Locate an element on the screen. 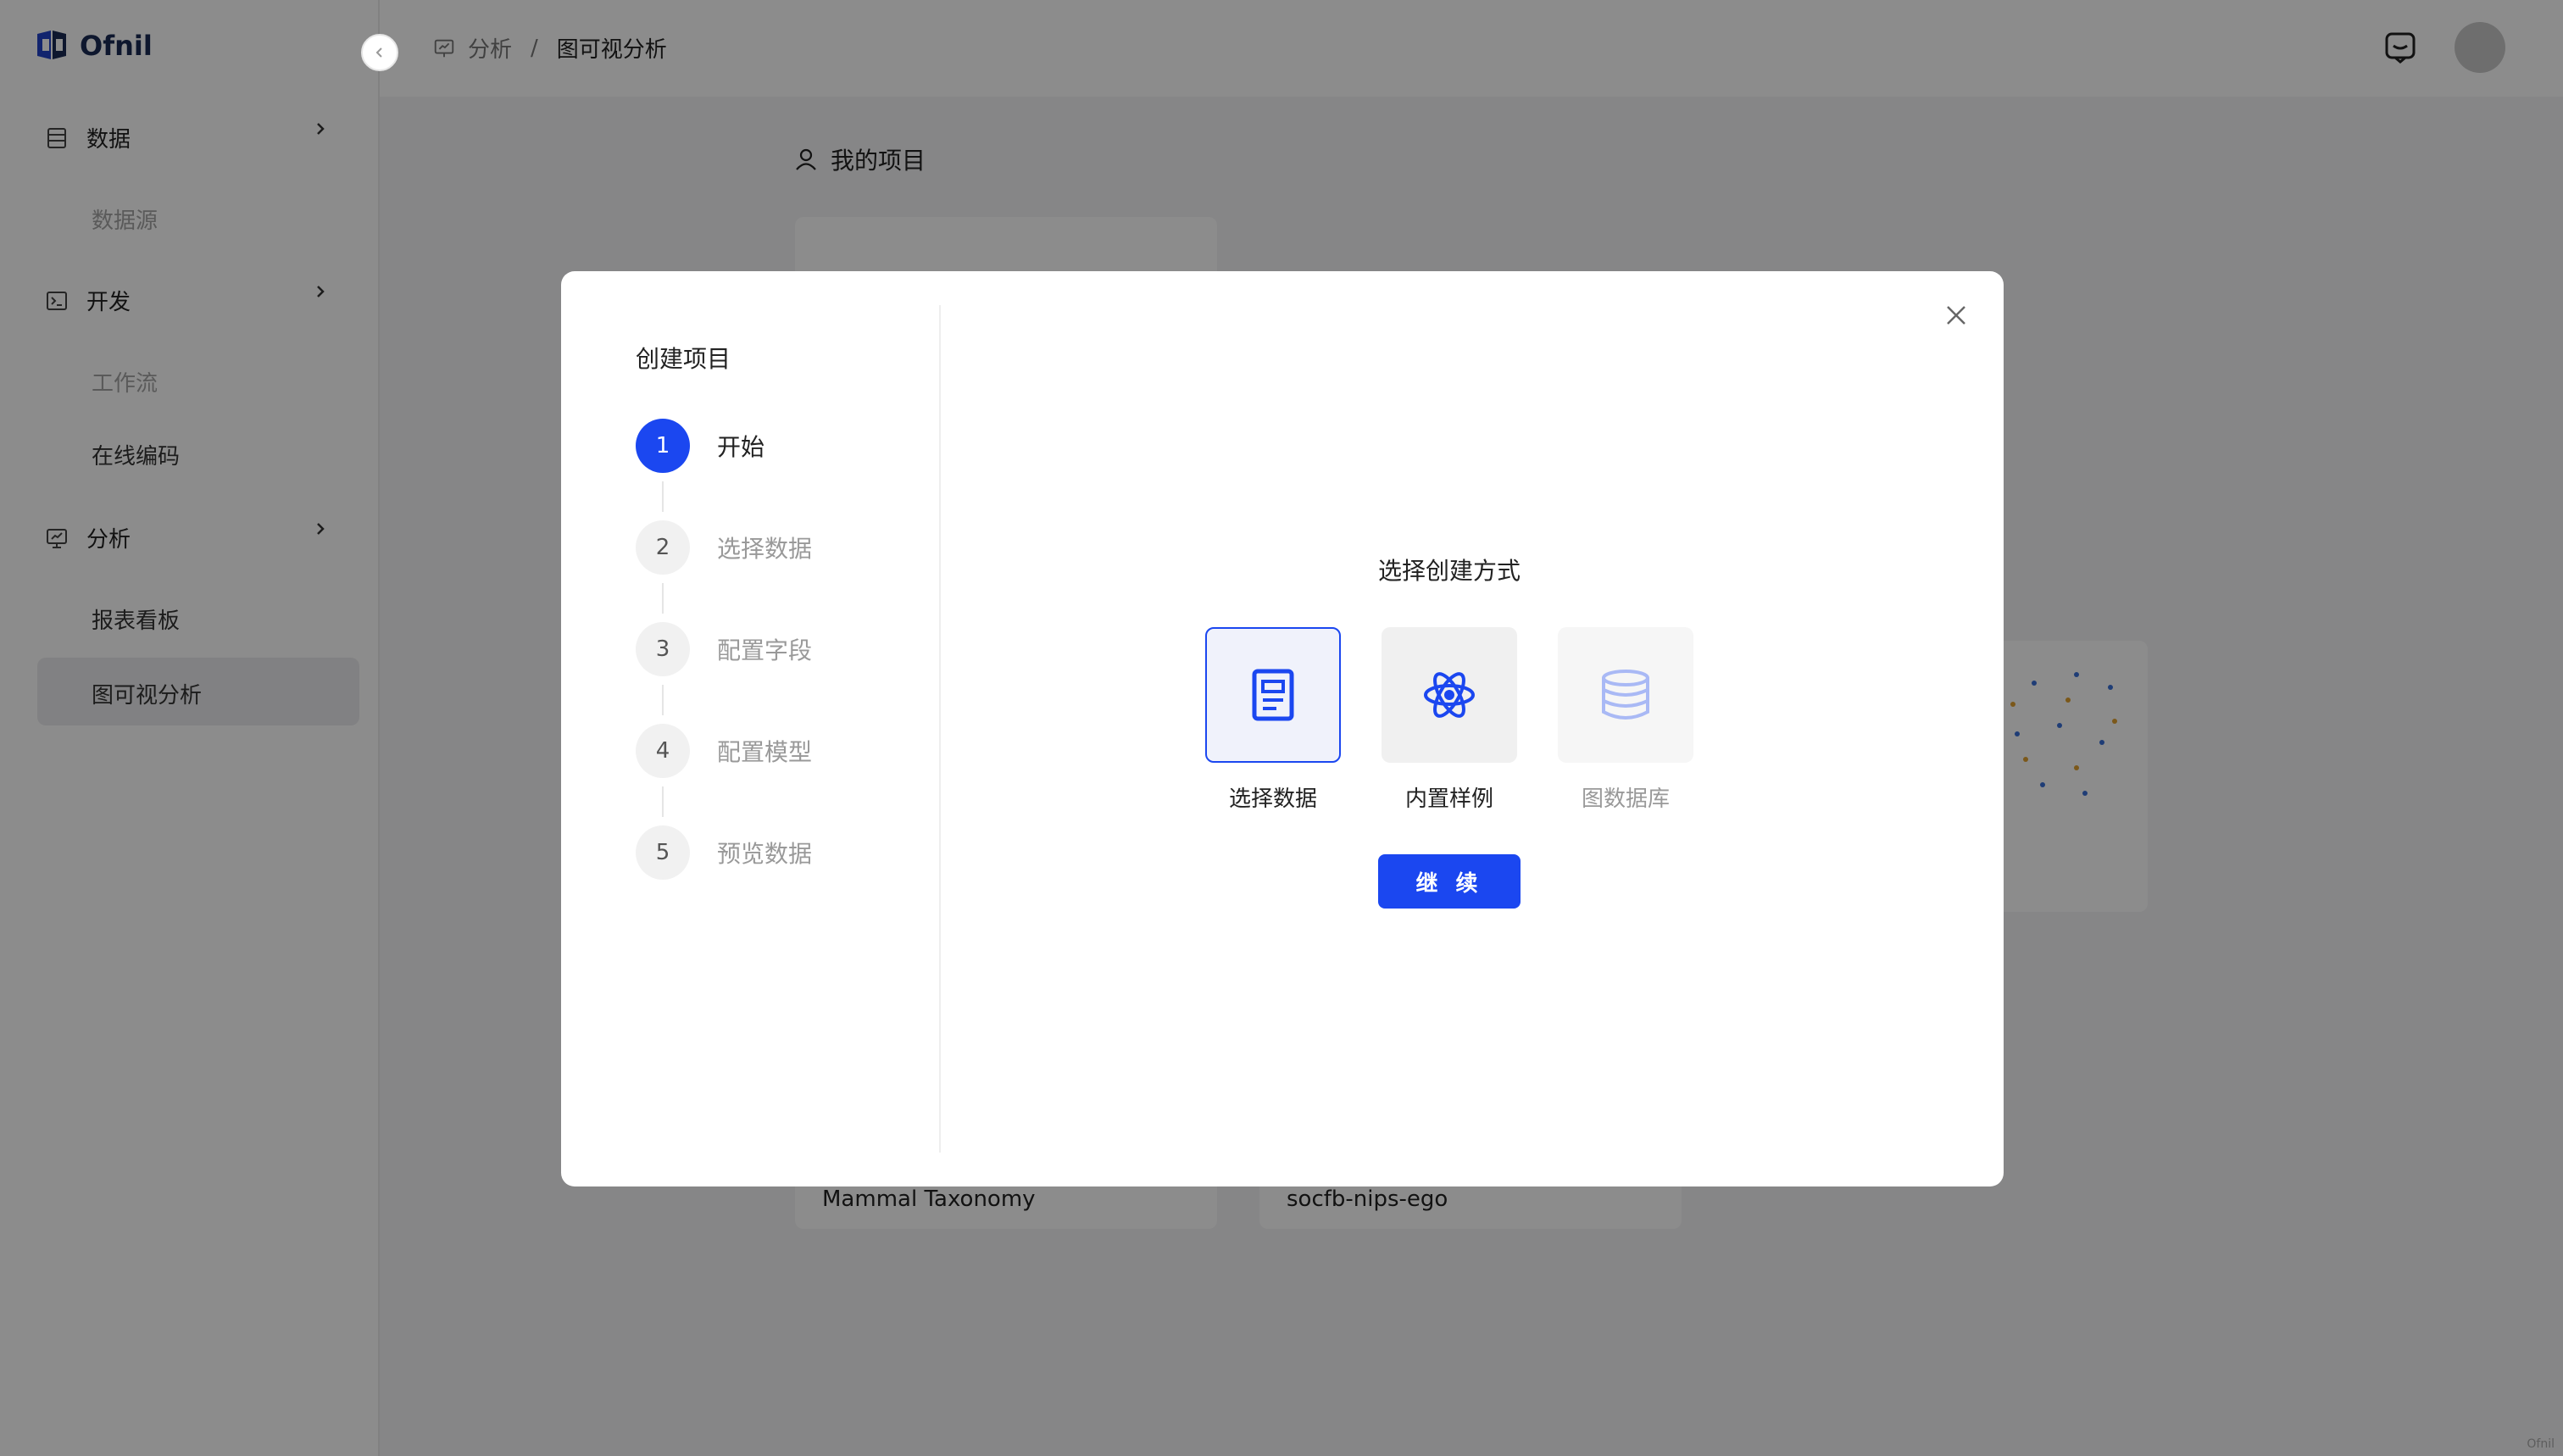  document-icon is located at coordinates (1273, 695).